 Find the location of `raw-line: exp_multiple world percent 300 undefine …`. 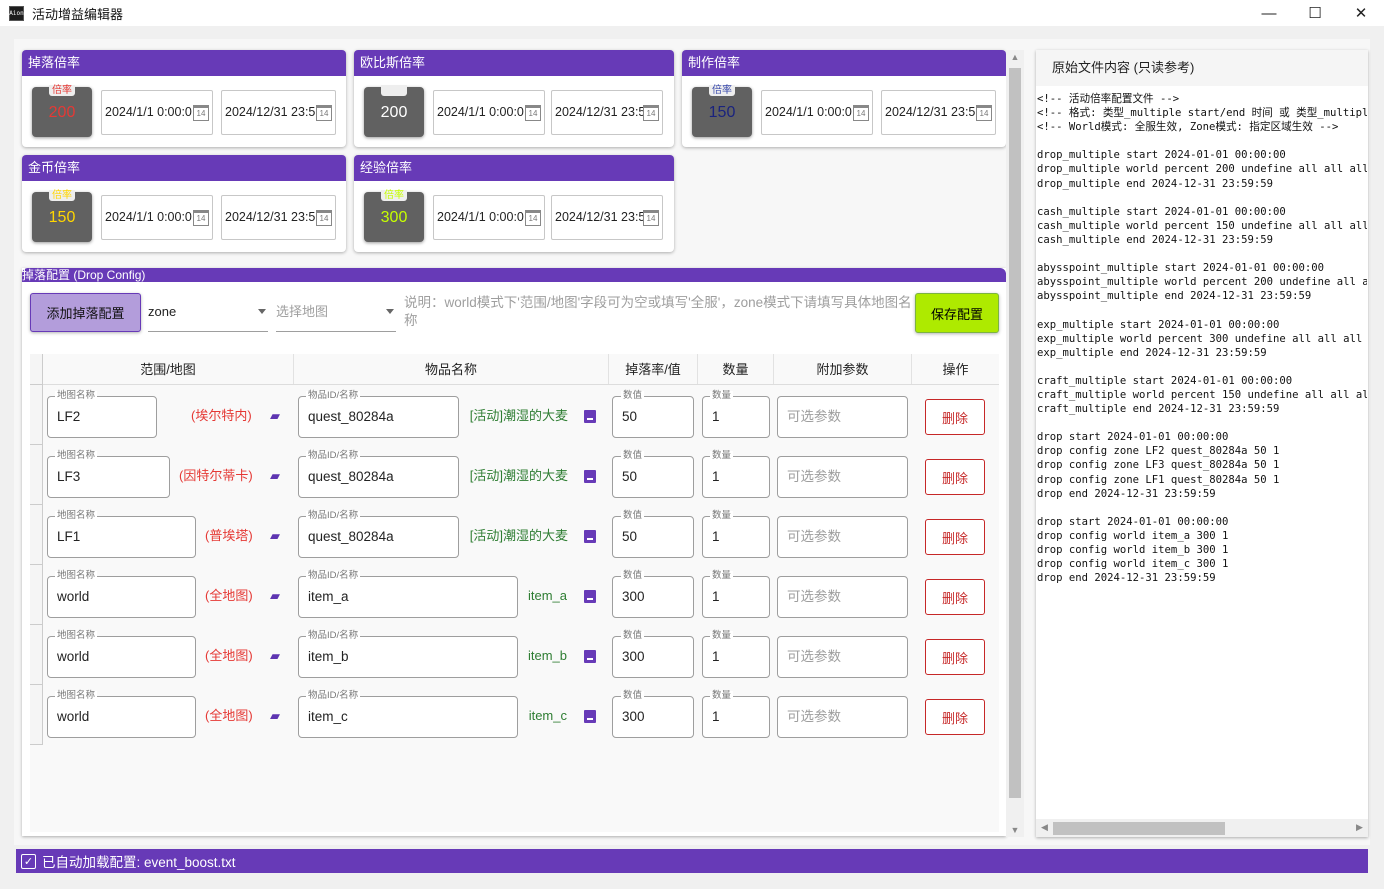

raw-line: exp_multiple world percent 300 undefine … is located at coordinates (1200, 338).